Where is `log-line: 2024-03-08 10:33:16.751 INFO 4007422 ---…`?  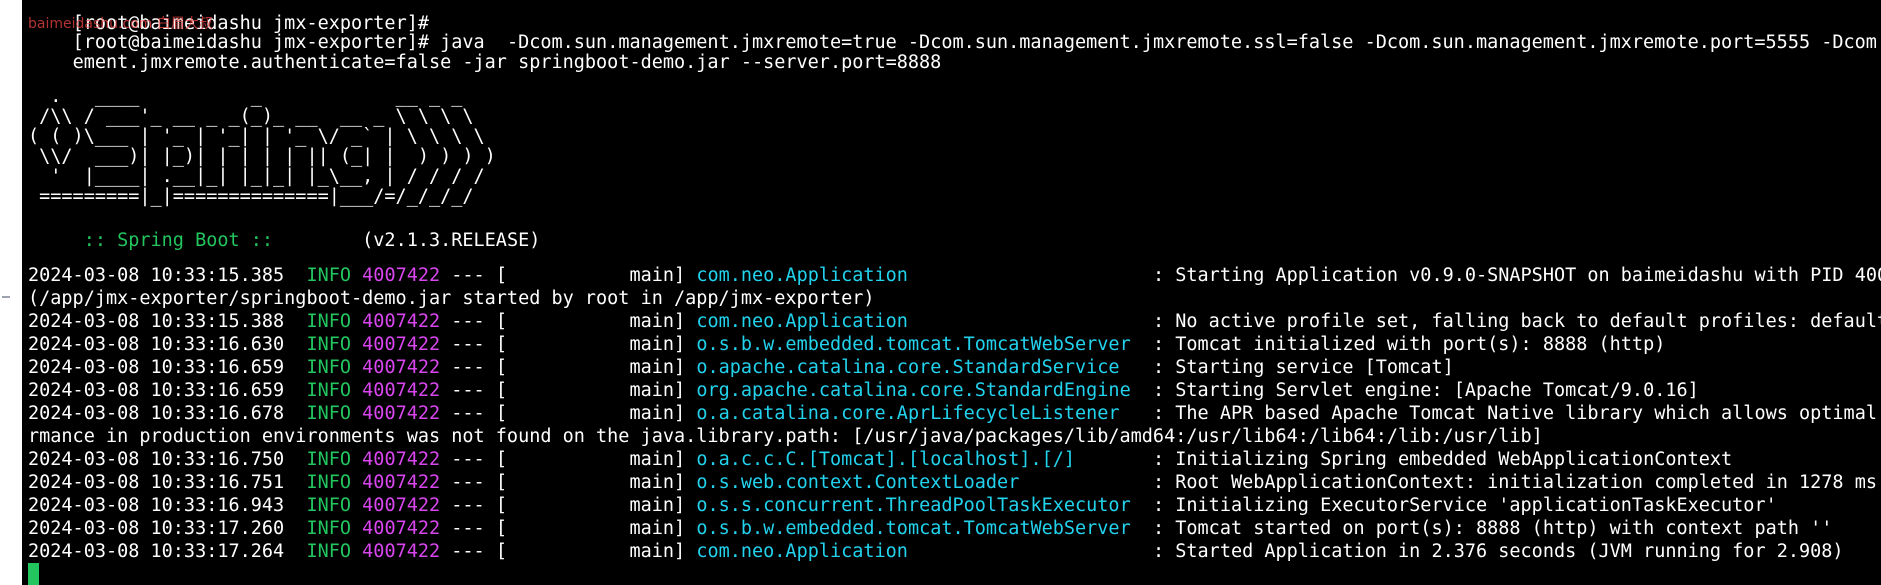 log-line: 2024-03-08 10:33:16.751 INFO 4007422 ---… is located at coordinates (952, 482).